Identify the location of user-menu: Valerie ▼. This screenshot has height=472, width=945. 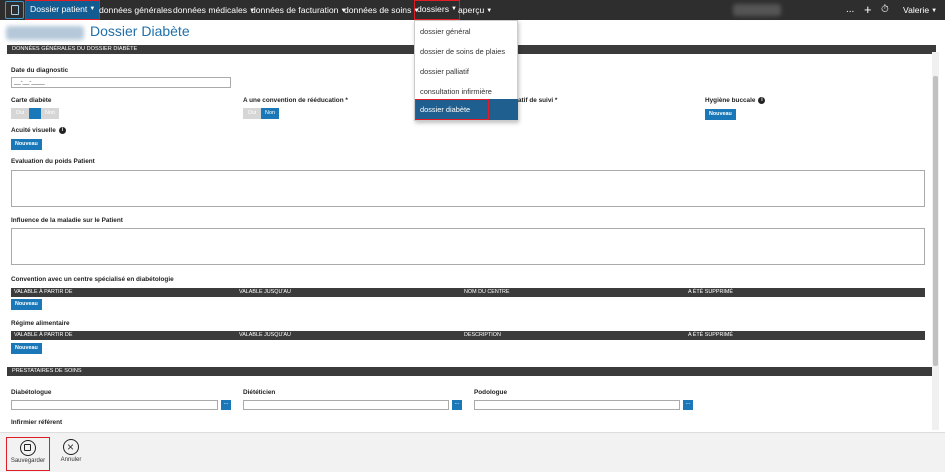
(920, 10).